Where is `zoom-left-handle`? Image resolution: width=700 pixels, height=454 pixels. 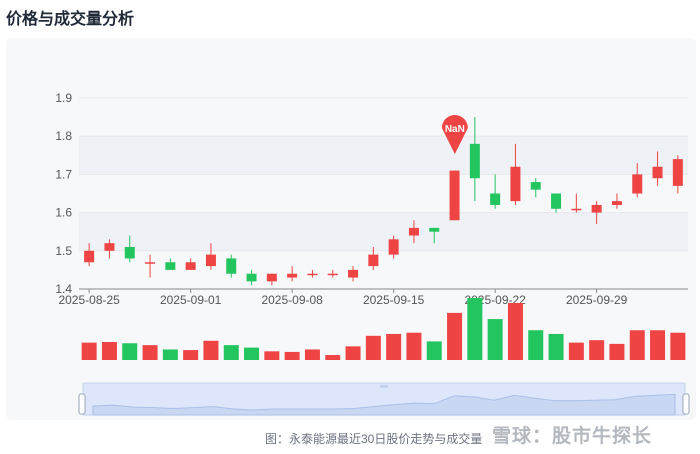 zoom-left-handle is located at coordinates (82, 404).